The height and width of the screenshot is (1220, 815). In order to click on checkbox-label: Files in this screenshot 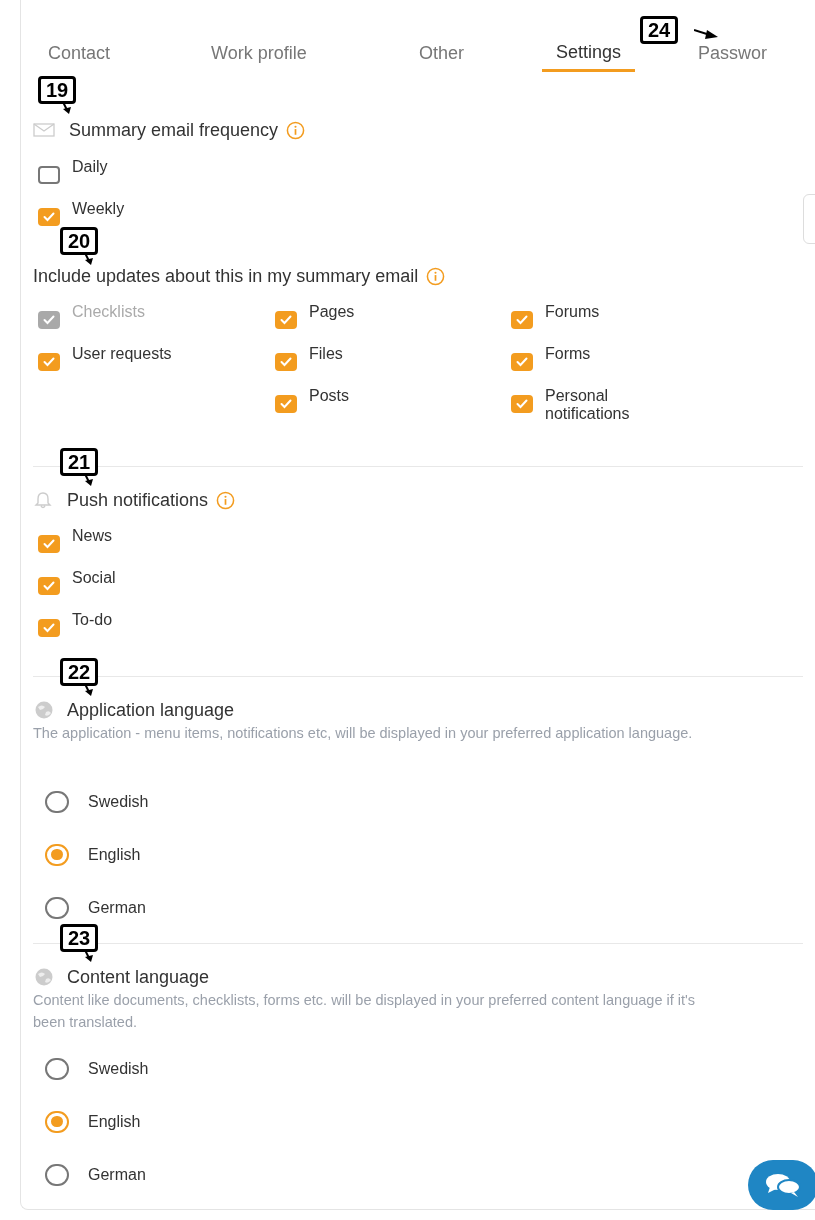, I will do `click(326, 354)`.